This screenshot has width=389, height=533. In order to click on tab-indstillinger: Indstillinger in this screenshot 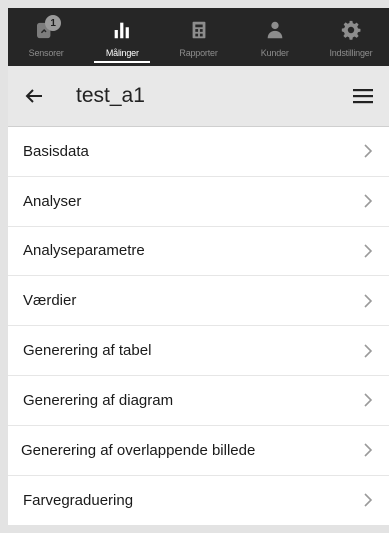, I will do `click(351, 37)`.